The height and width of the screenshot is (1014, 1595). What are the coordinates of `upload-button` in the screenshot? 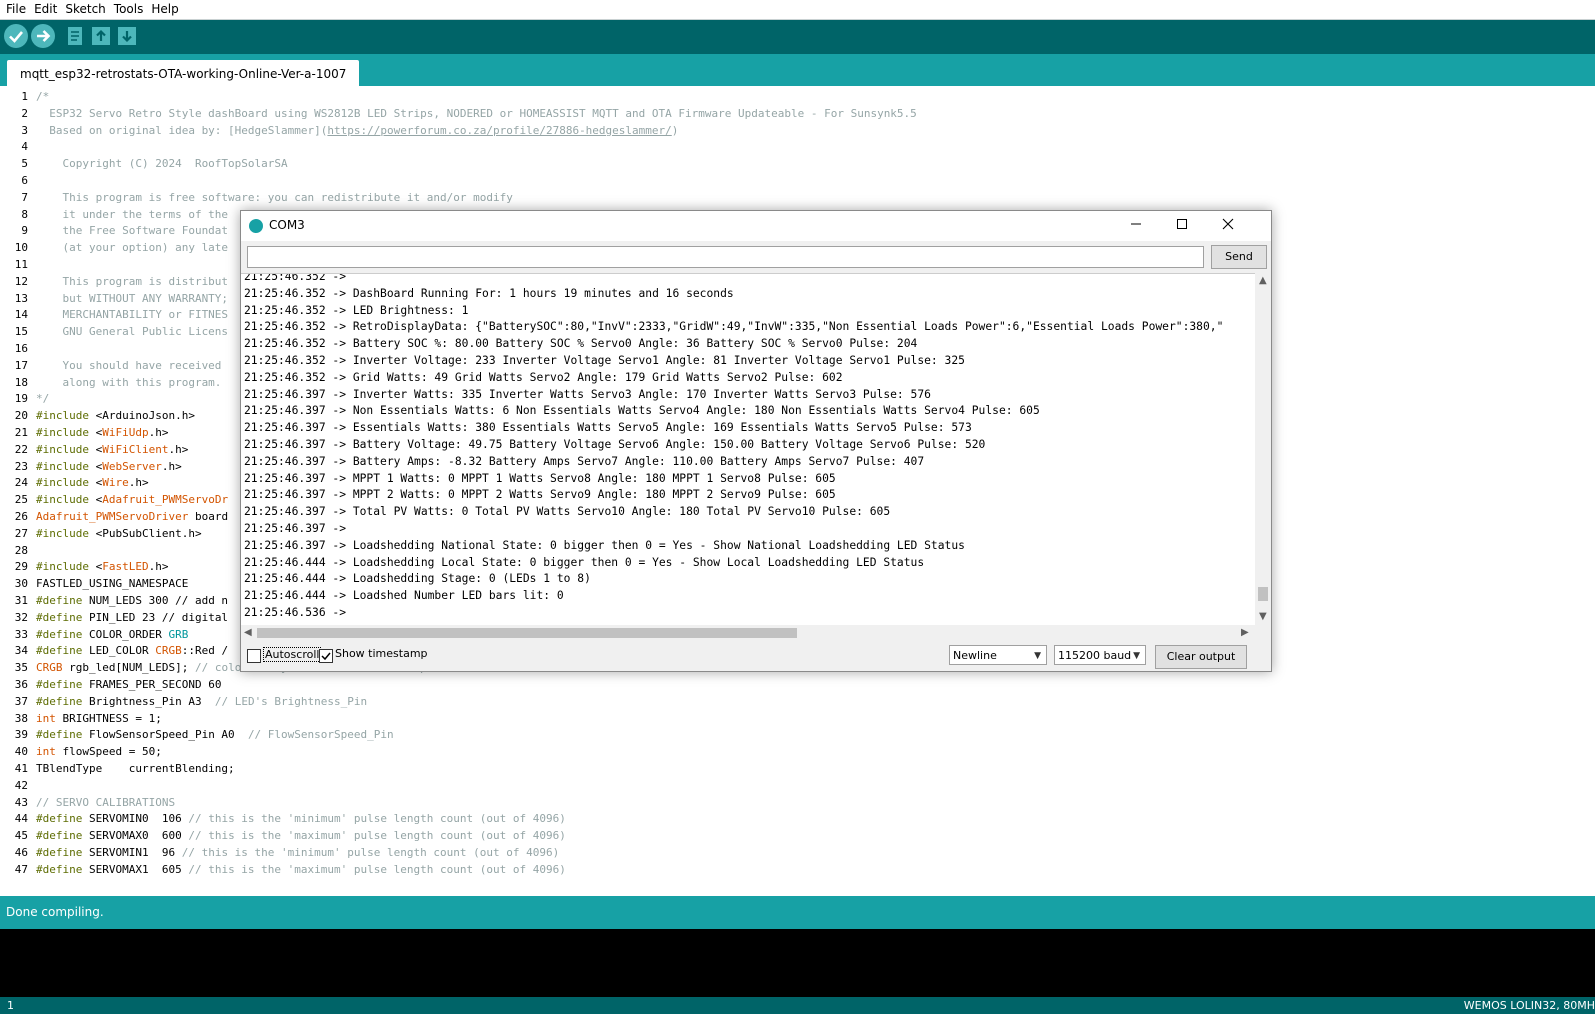 It's located at (43, 36).